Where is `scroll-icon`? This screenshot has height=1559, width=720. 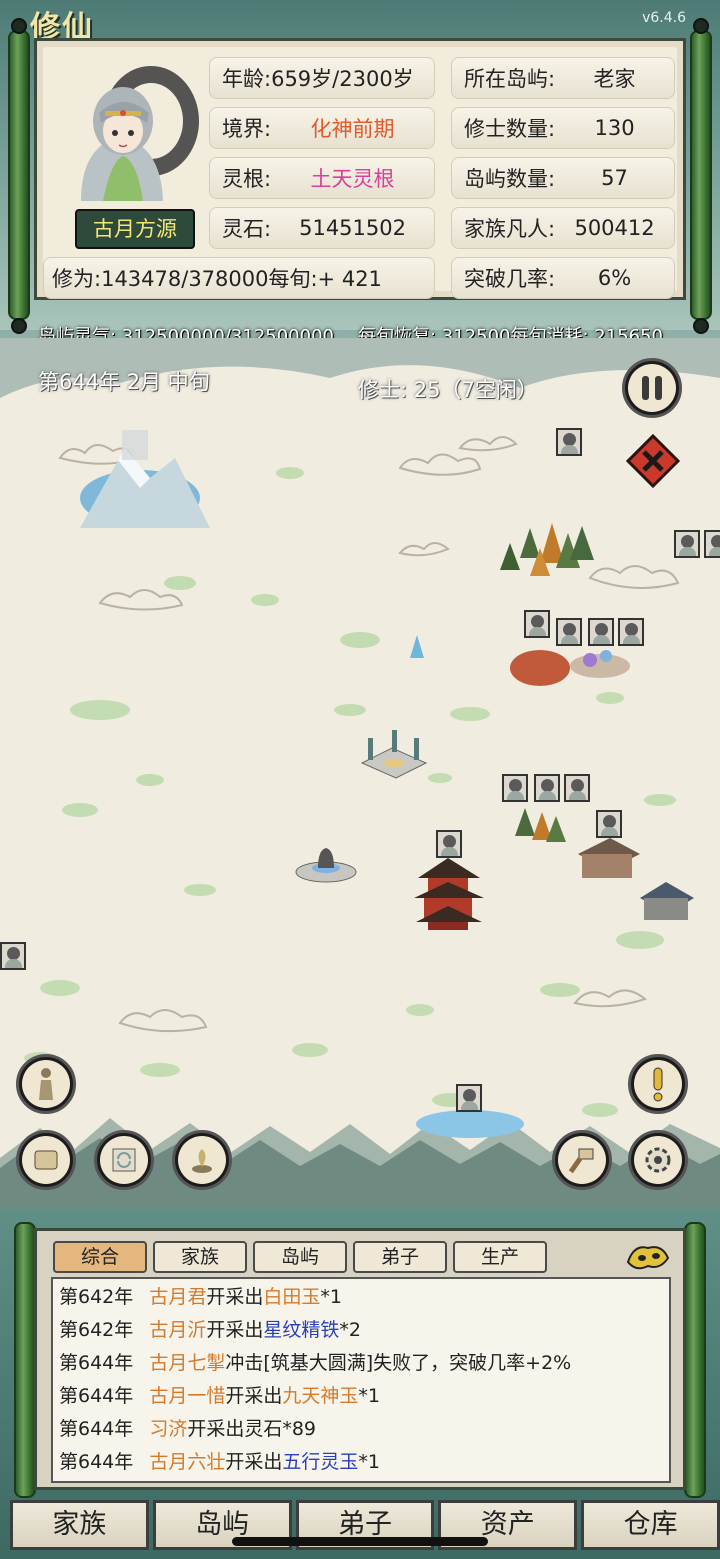
scroll-icon is located at coordinates (46, 1160).